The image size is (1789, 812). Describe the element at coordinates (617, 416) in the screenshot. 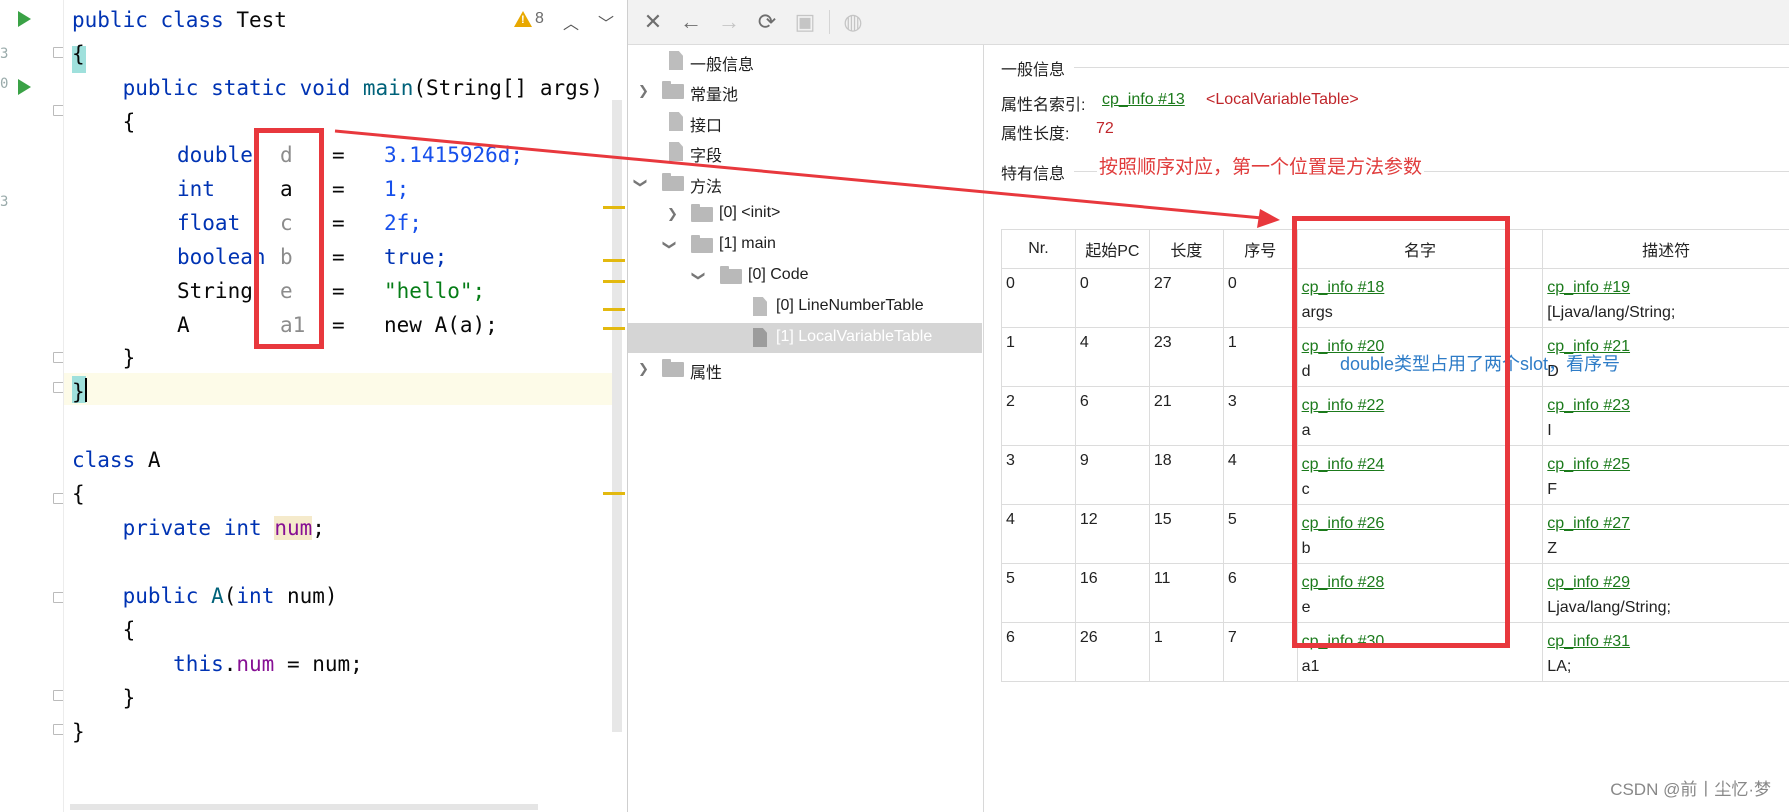

I see `editor-vertical-scrollbar` at that location.